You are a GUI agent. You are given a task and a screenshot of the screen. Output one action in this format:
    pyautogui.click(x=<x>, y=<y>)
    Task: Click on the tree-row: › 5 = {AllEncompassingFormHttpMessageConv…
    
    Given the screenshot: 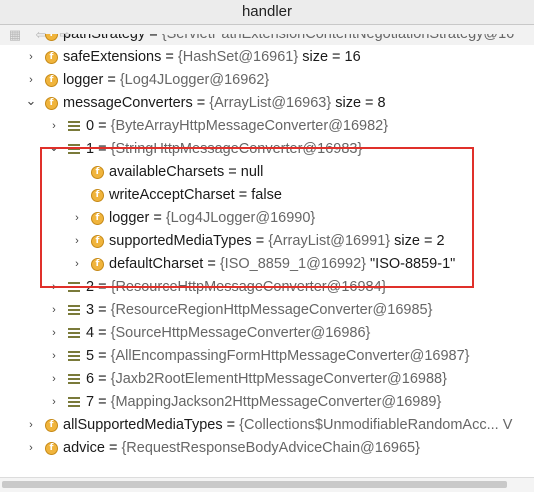 What is the action you would take?
    pyautogui.click(x=267, y=356)
    